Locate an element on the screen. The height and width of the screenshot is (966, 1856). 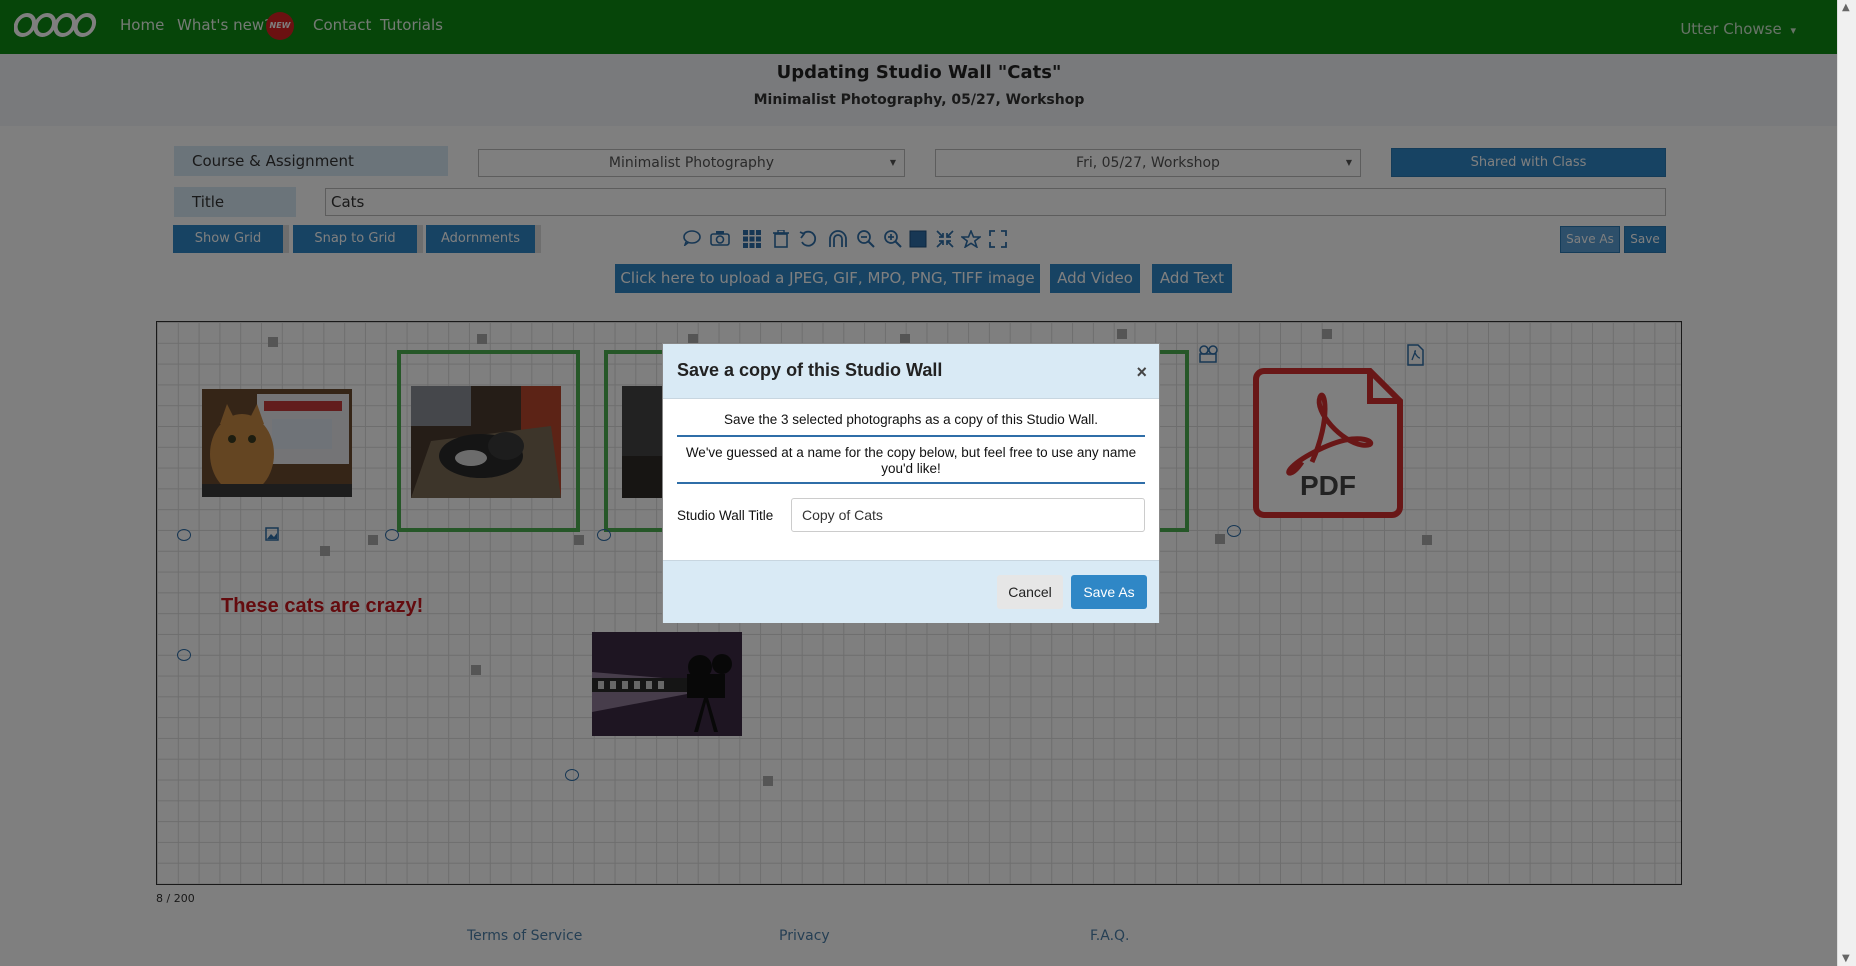
page-scrollbar: ▲ ▼ is located at coordinates (1846, 483).